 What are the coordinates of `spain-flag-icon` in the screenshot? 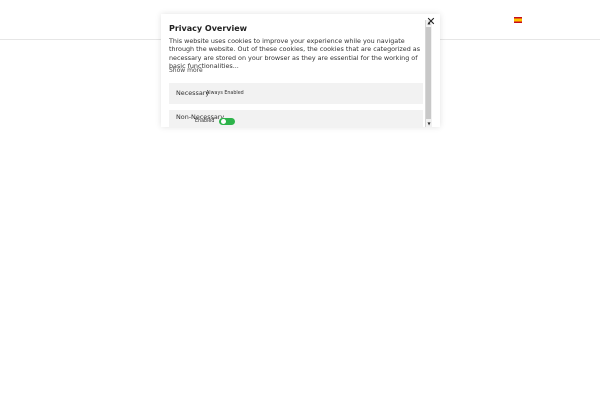 It's located at (518, 20).